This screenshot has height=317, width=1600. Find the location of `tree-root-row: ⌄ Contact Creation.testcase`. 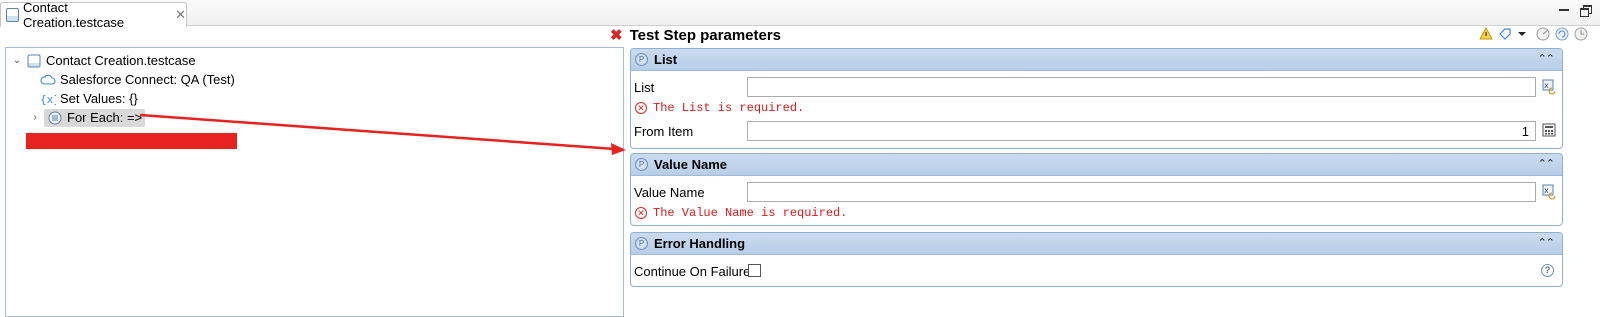

tree-root-row: ⌄ Contact Creation.testcase is located at coordinates (104, 60).